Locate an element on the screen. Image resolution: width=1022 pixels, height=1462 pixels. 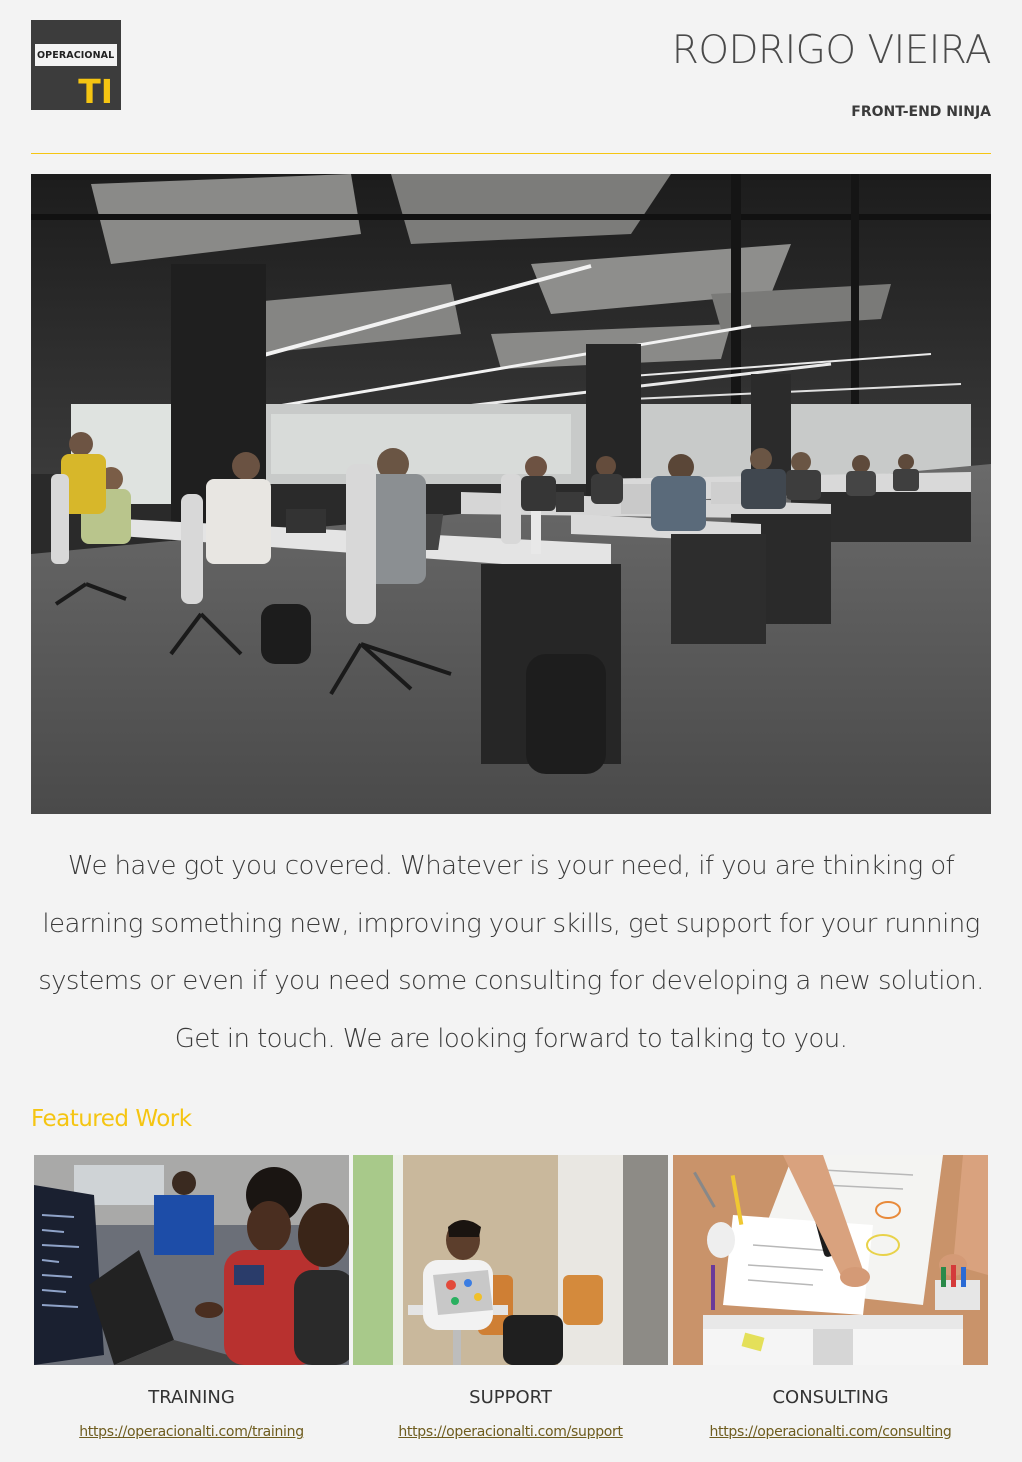
site-owner-name: RODRIGO VIEIRA is located at coordinates (831, 50).